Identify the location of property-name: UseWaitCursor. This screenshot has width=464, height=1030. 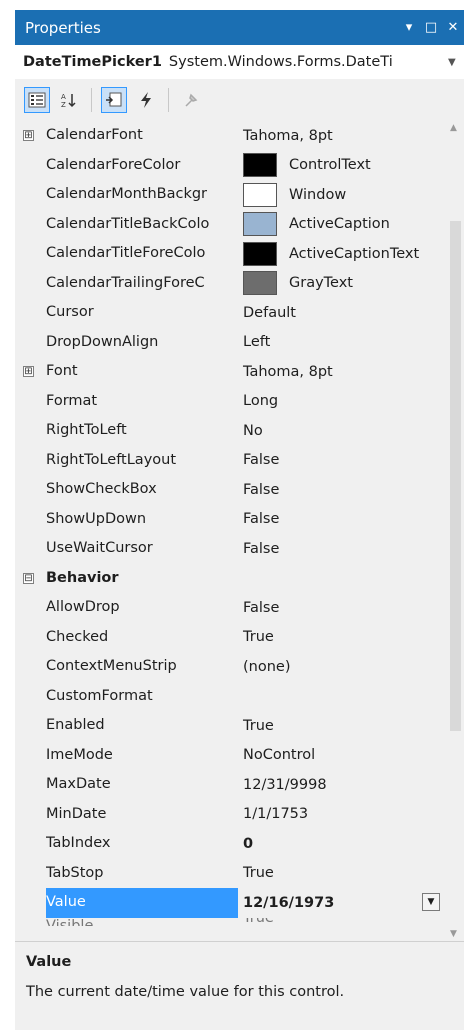
(142, 549).